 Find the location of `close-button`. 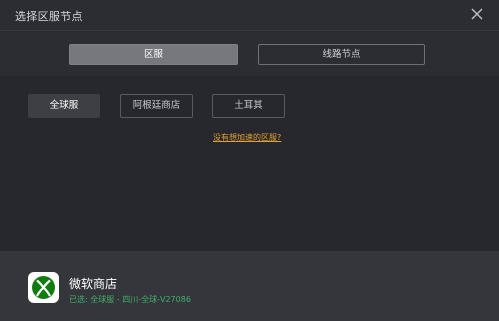

close-button is located at coordinates (477, 14).